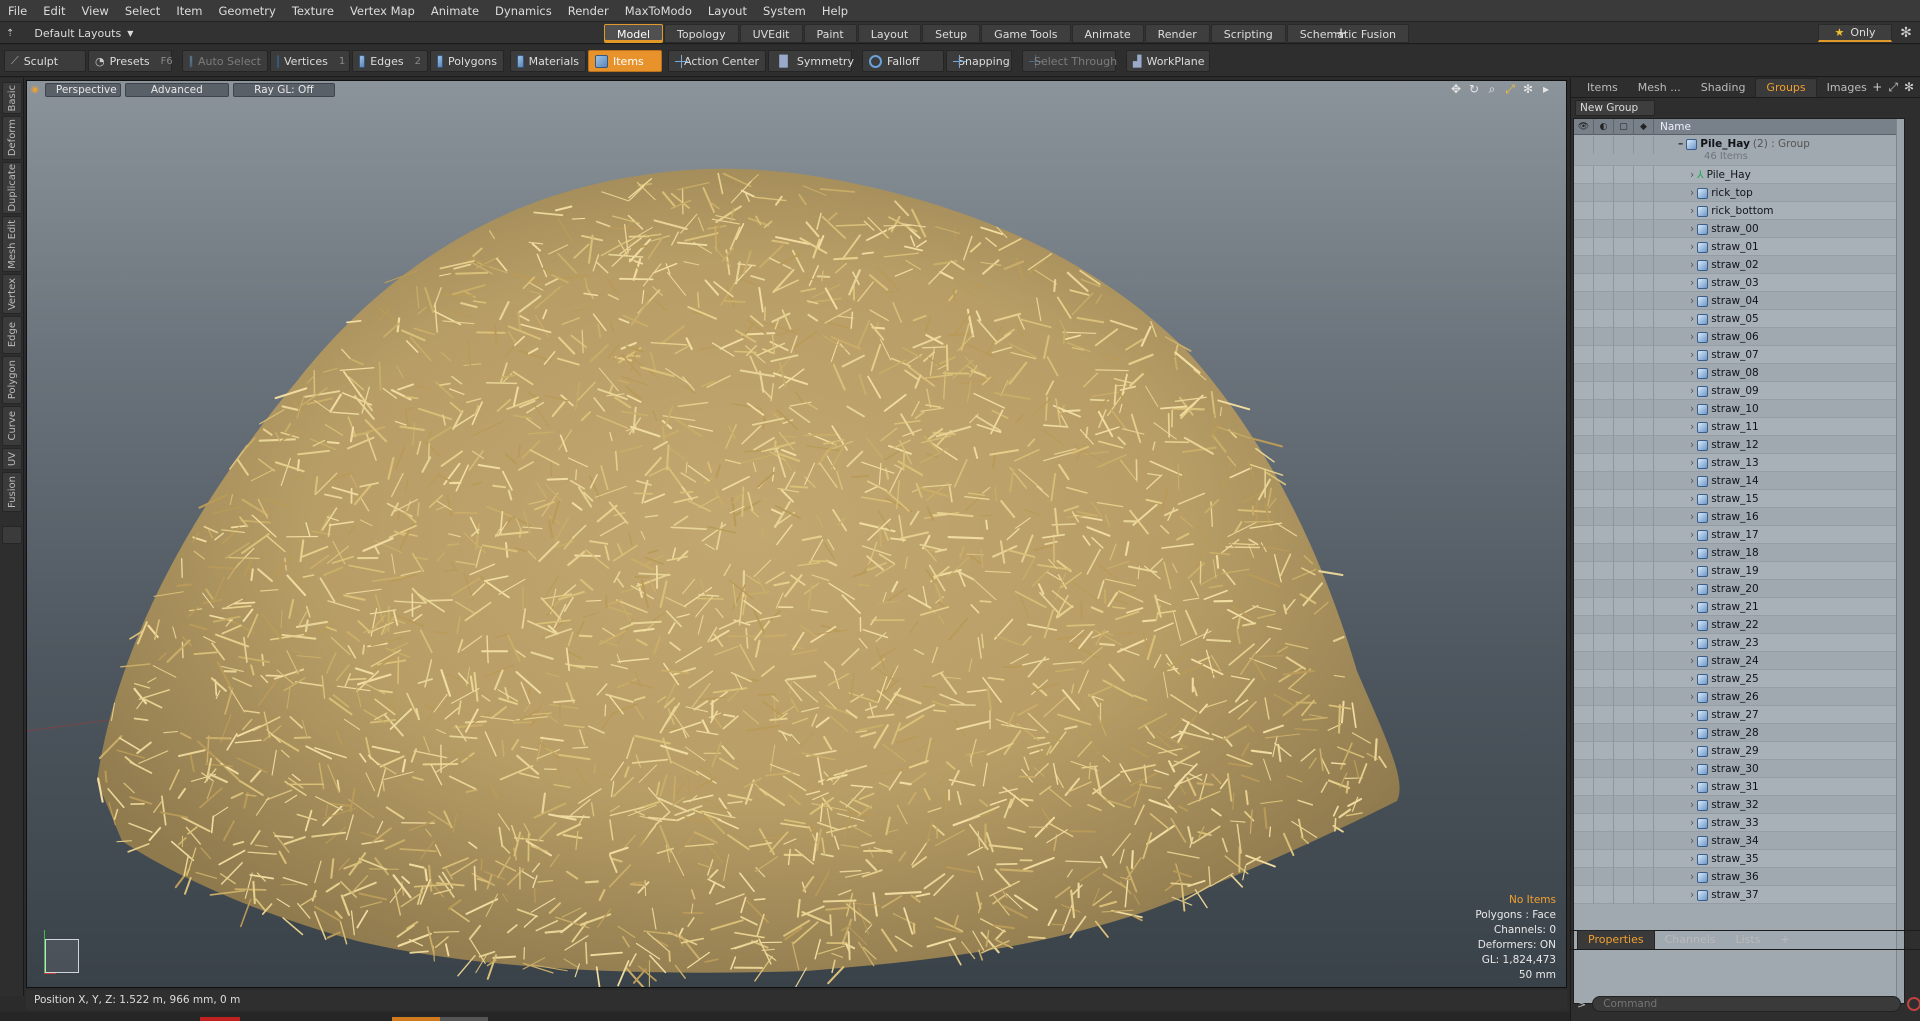 The image size is (1920, 1021). Describe the element at coordinates (1739, 823) in the screenshot. I see `list-item: › straw_33` at that location.